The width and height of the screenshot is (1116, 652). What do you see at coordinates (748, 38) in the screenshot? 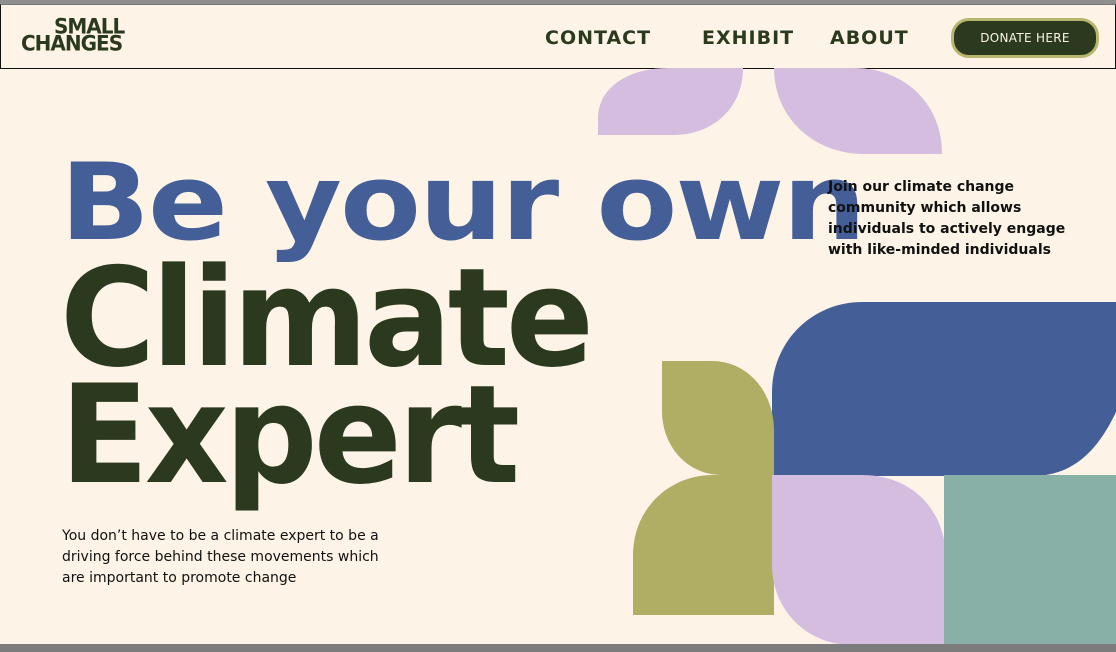
I see `nav-exhibit-link: EXHIBIT` at bounding box center [748, 38].